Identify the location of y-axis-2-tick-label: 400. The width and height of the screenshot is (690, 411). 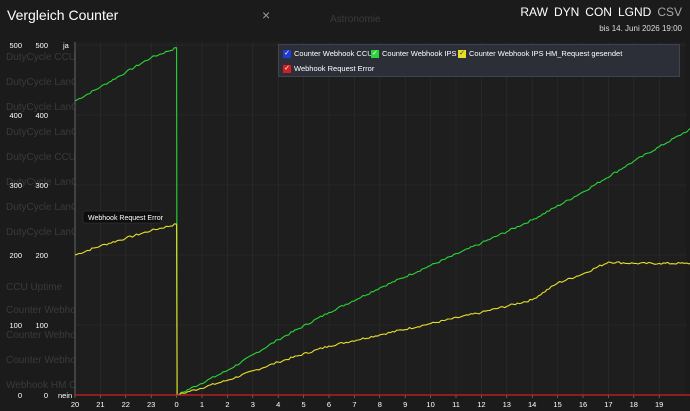
(41, 115).